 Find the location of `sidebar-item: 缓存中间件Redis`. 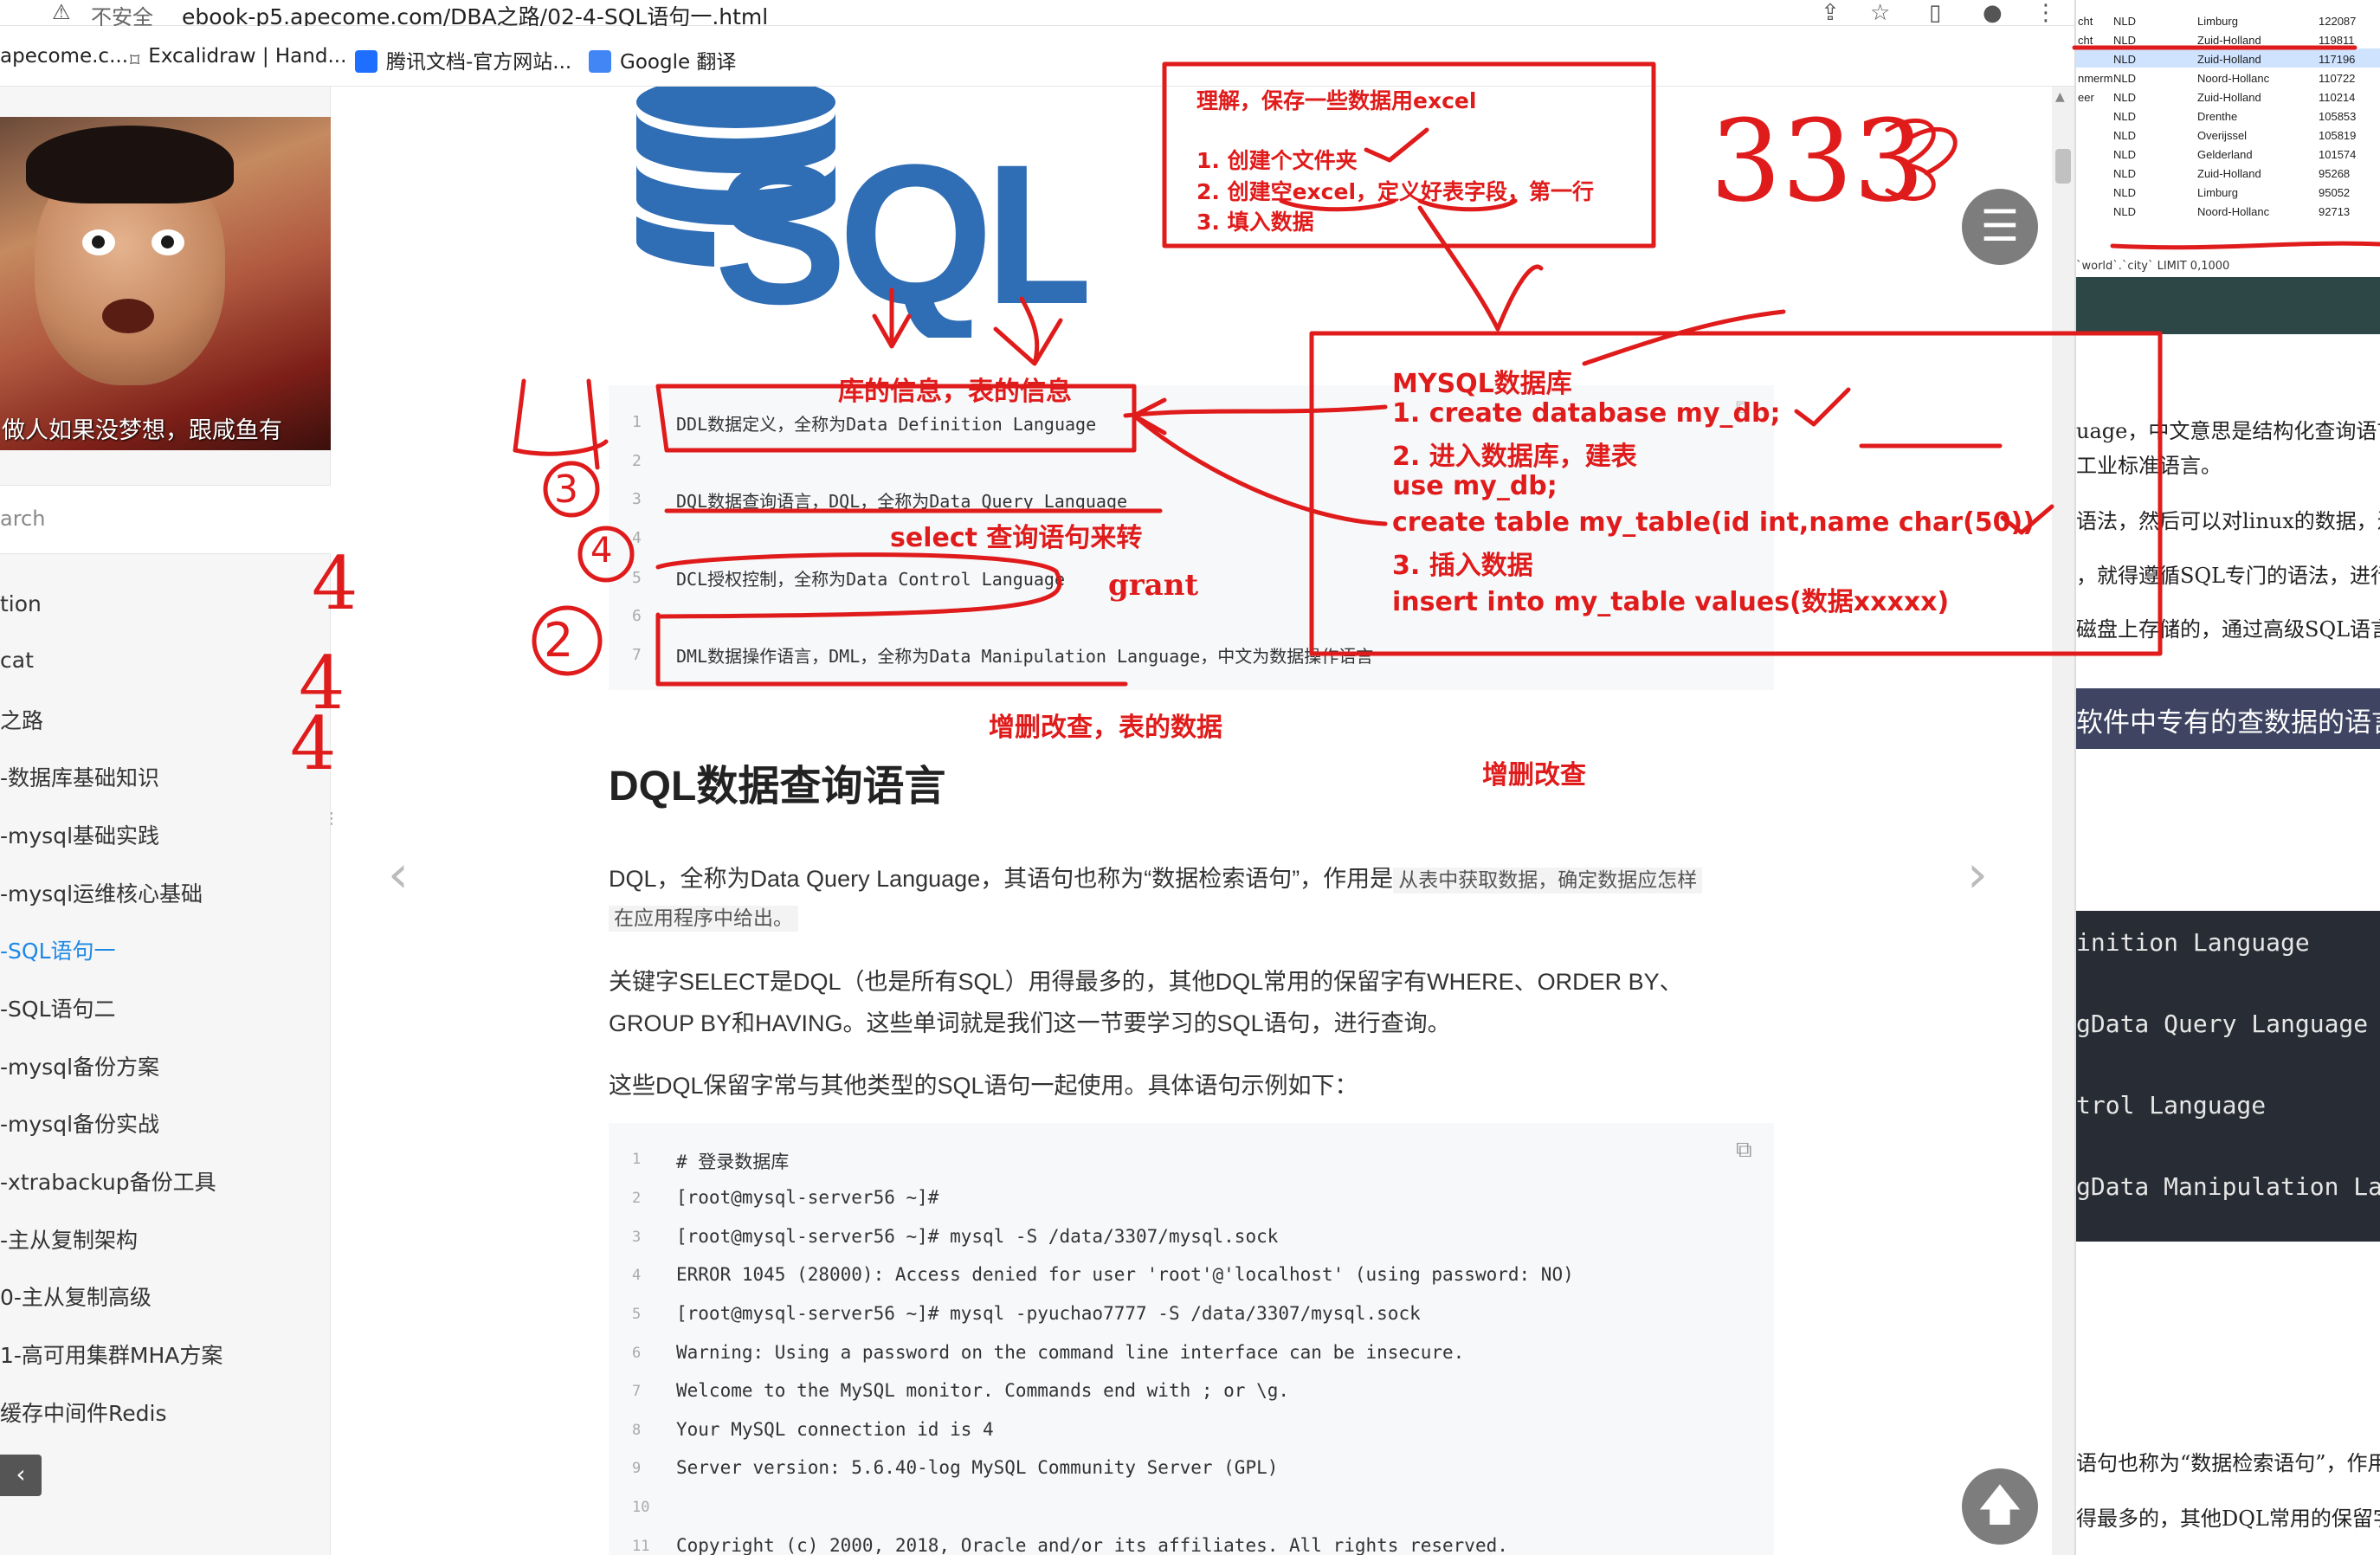

sidebar-item: 缓存中间件Redis is located at coordinates (83, 1412).